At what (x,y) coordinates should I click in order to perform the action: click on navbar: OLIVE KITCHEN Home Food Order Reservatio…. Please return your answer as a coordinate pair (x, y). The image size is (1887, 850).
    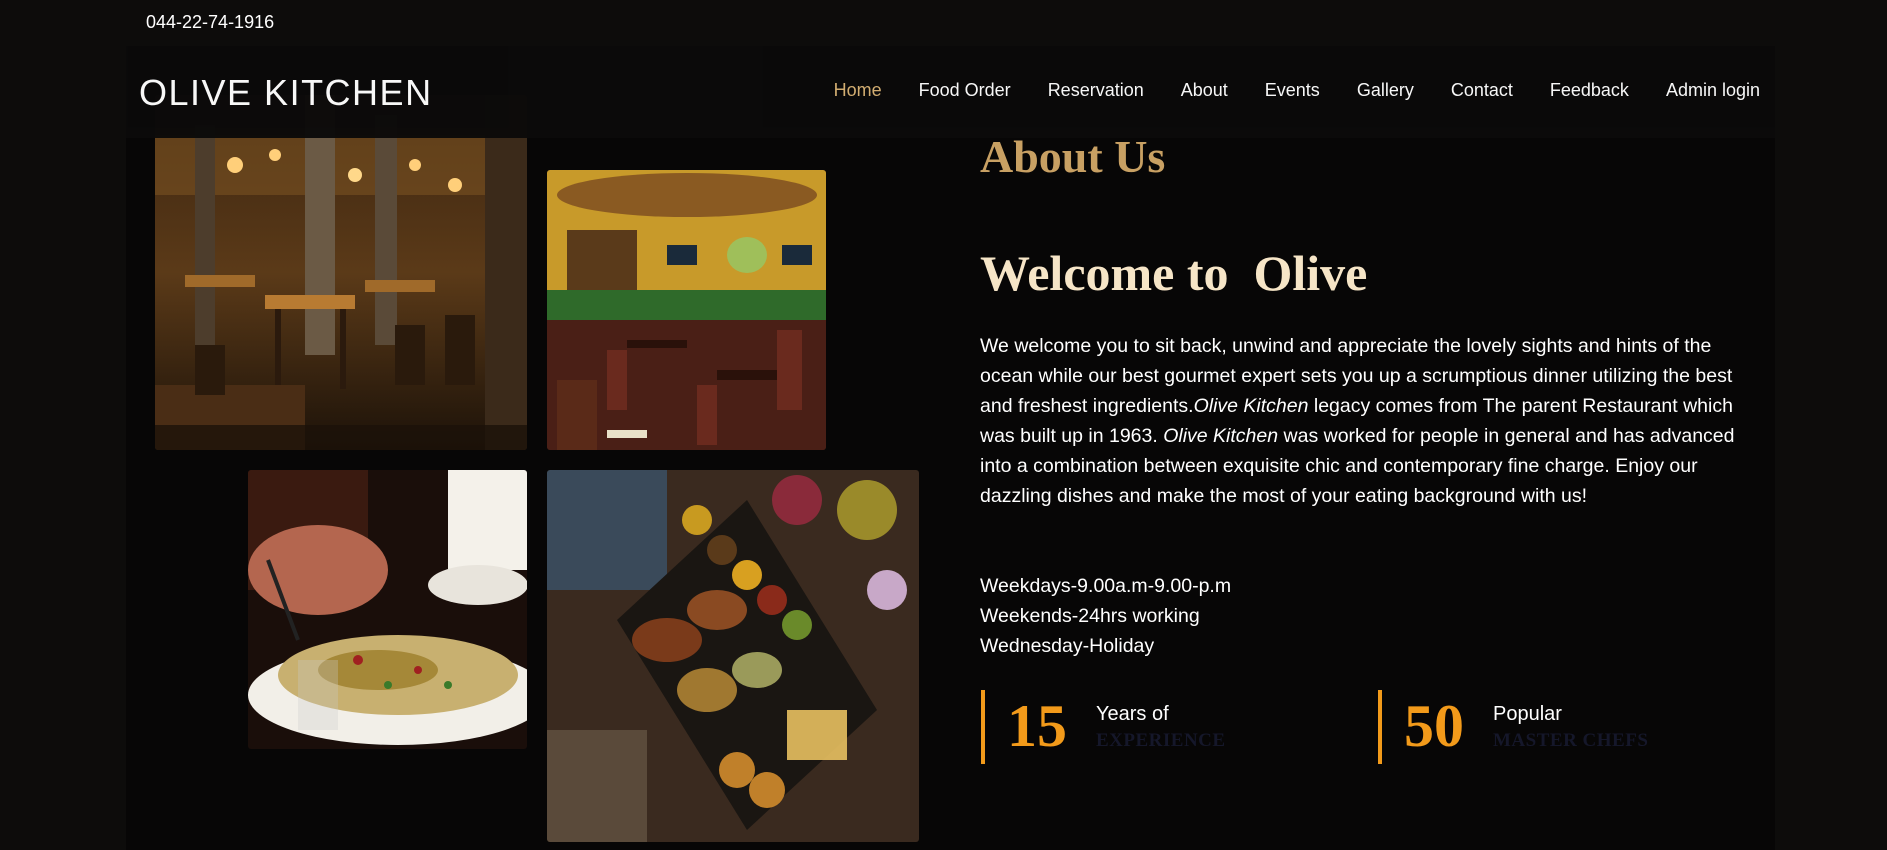
    Looking at the image, I should click on (950, 92).